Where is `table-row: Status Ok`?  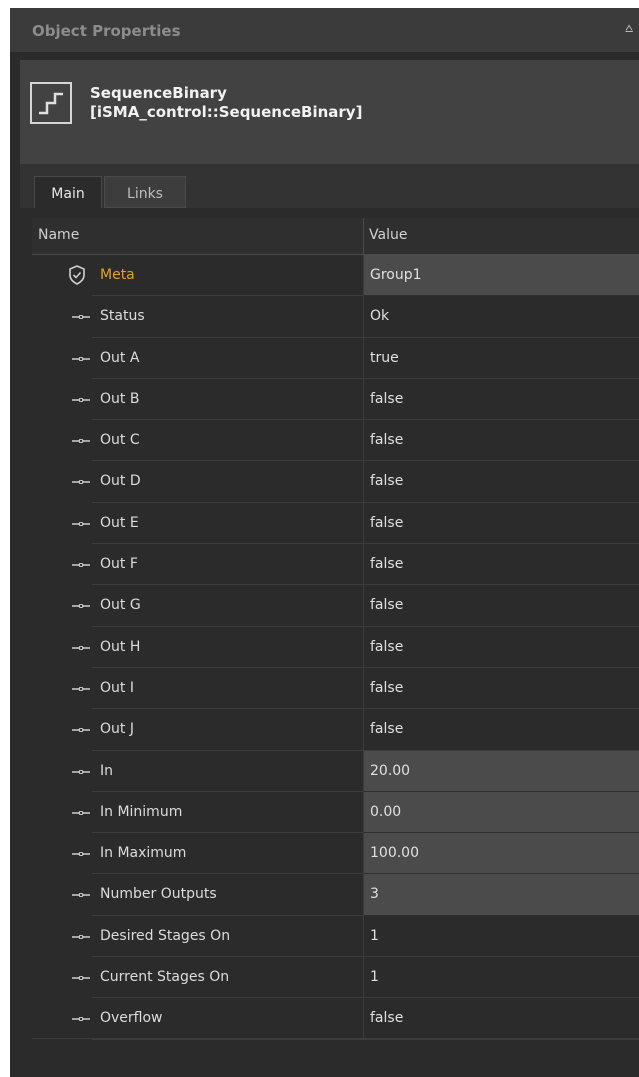 table-row: Status Ok is located at coordinates (335, 317).